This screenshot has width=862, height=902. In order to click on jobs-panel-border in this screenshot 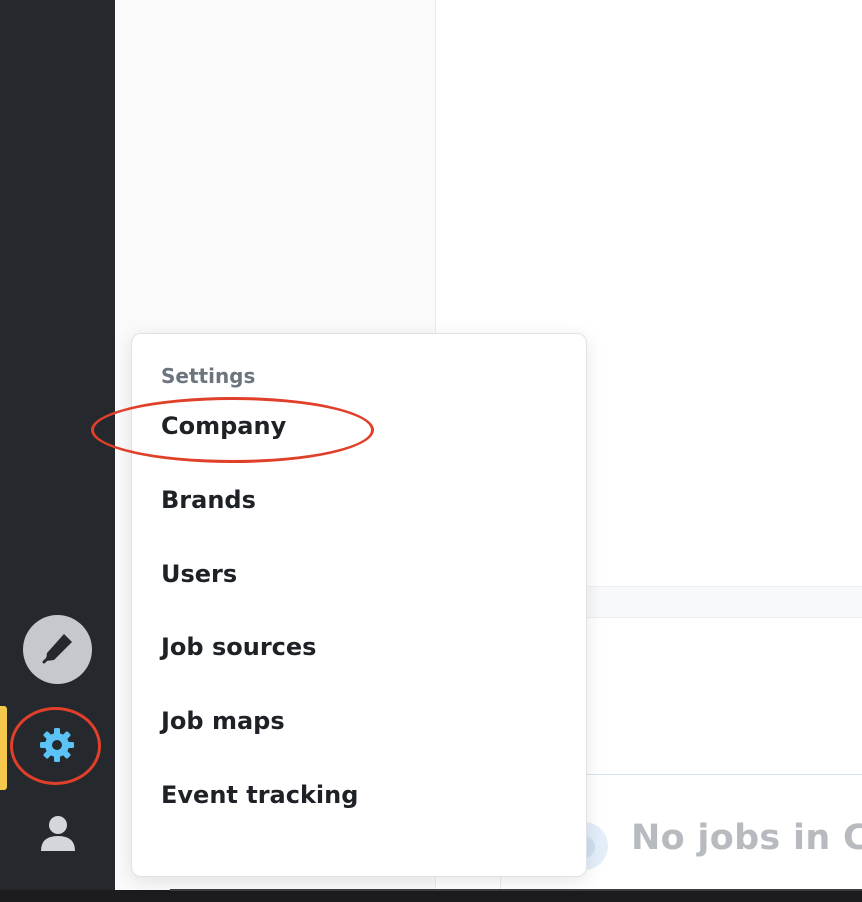, I will do `click(720, 774)`.